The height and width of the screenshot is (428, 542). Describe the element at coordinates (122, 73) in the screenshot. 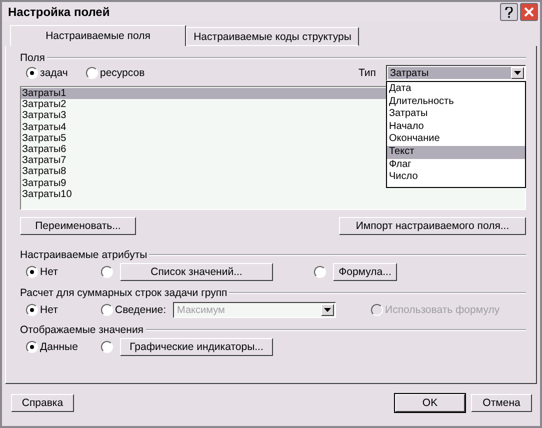

I see `radio-label: ресурсов` at that location.